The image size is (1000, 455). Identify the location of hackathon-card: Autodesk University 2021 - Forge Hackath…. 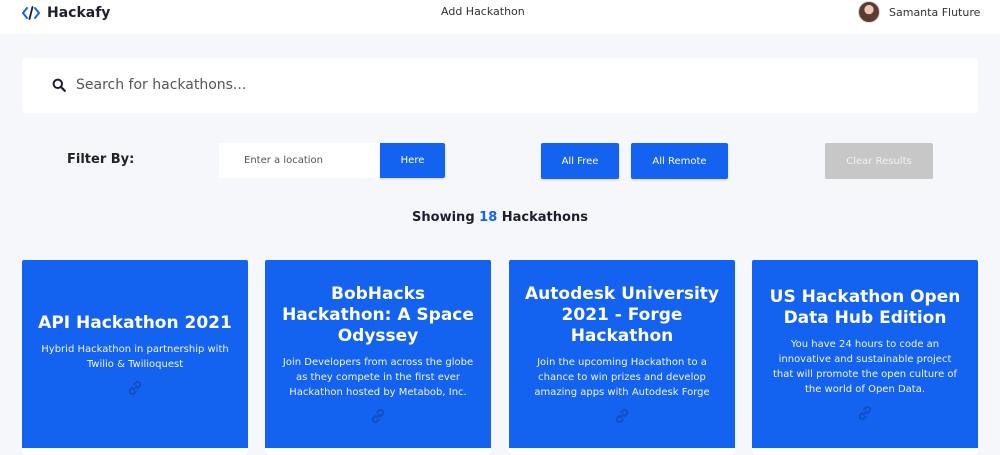
(622, 357).